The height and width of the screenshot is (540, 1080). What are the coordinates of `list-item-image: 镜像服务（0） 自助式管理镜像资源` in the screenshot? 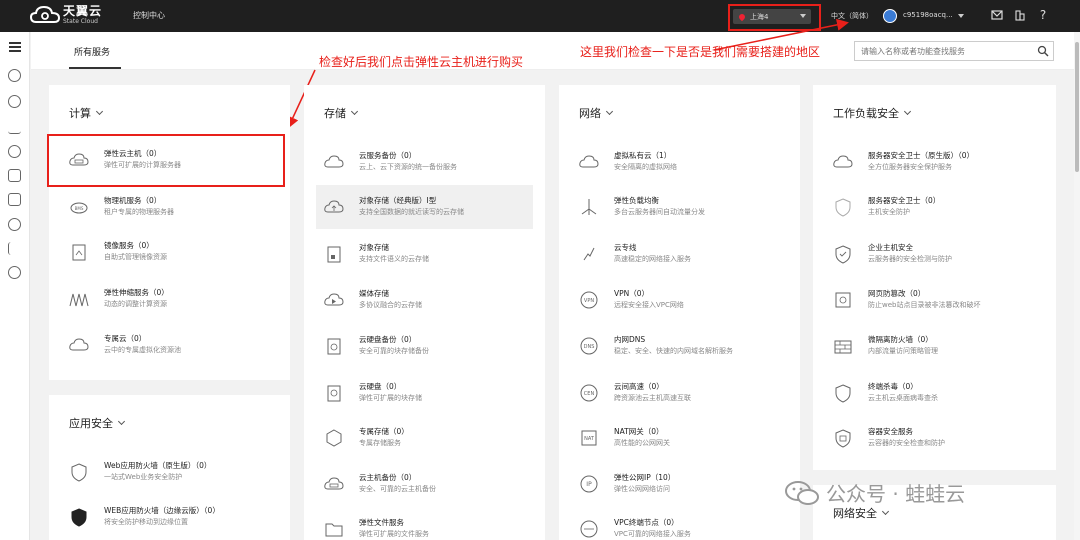 It's located at (169, 252).